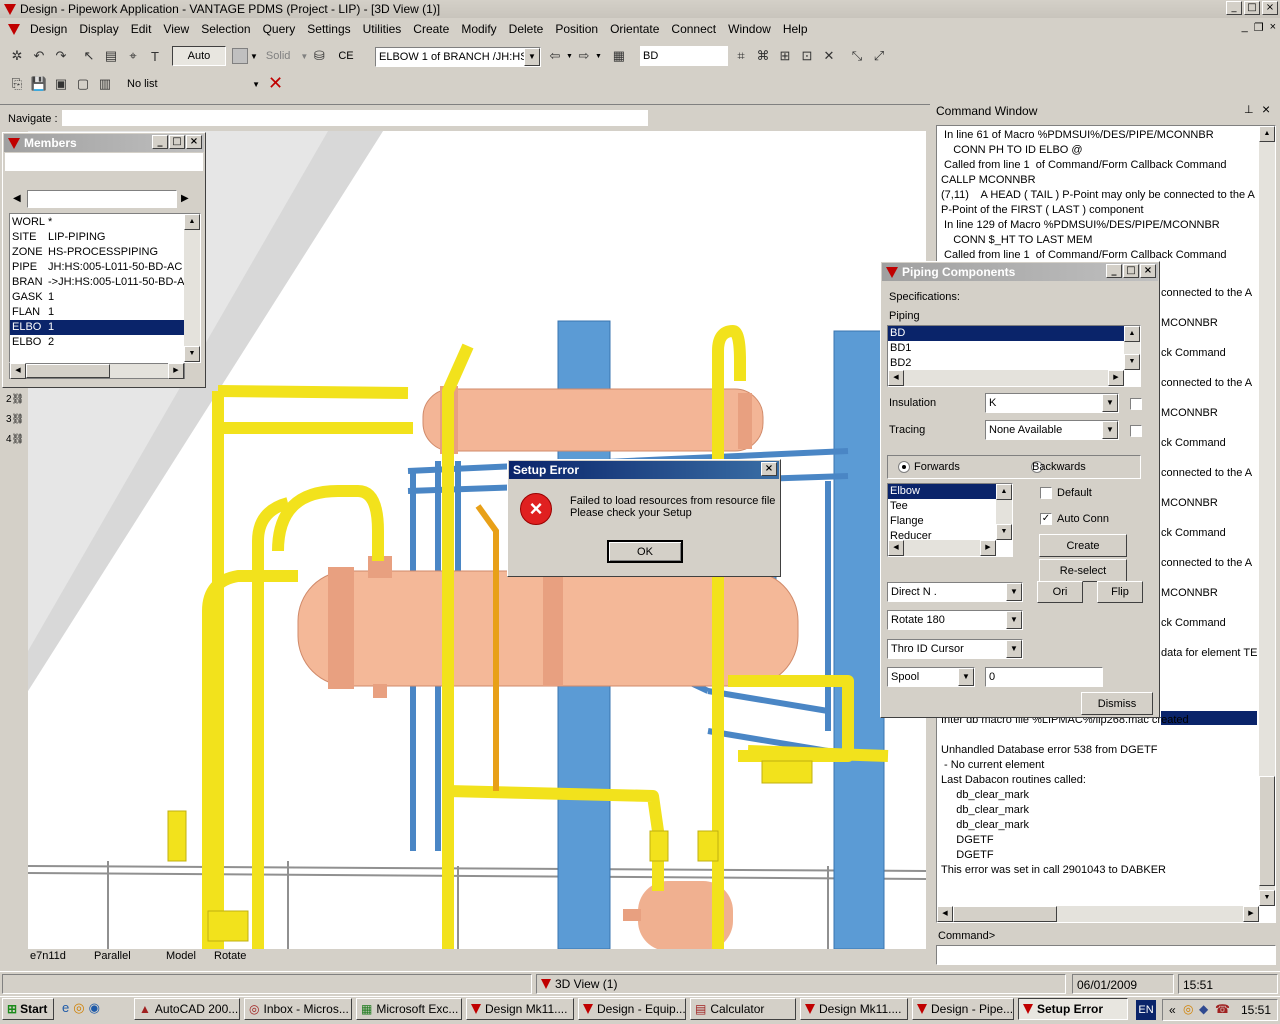 This screenshot has width=1280, height=1024. What do you see at coordinates (1046, 519) in the screenshot?
I see `auto-conn-checkbox: ✓` at bounding box center [1046, 519].